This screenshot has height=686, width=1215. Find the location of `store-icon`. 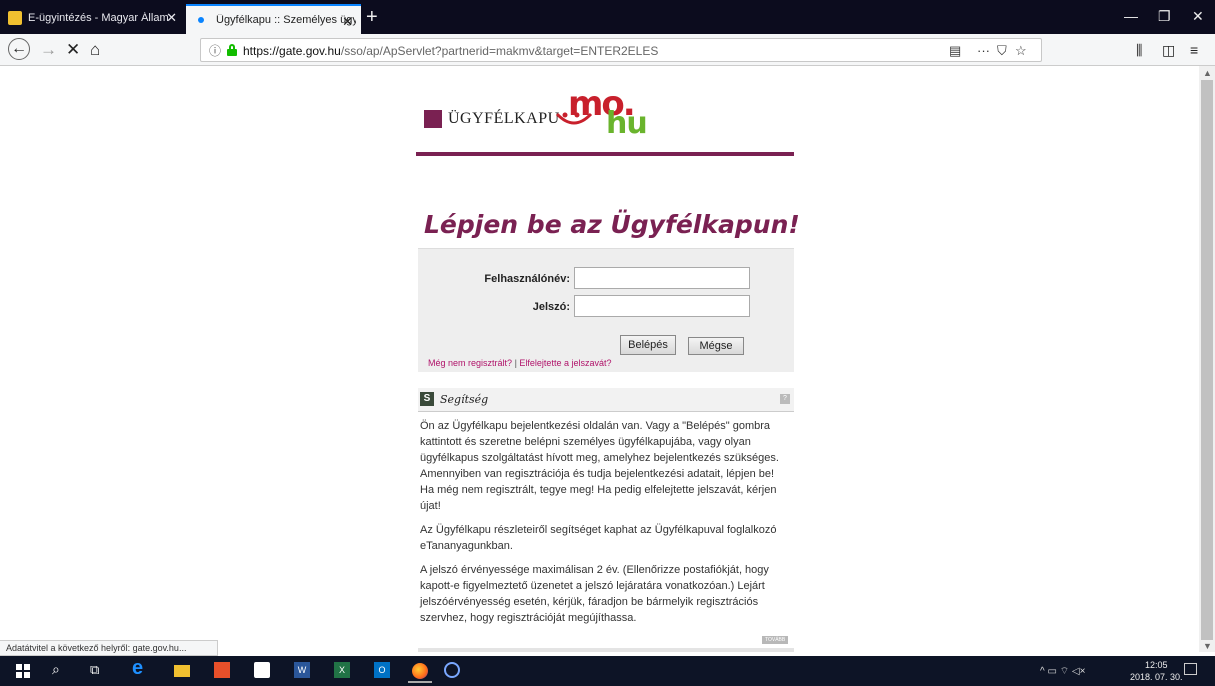

store-icon is located at coordinates (262, 670).